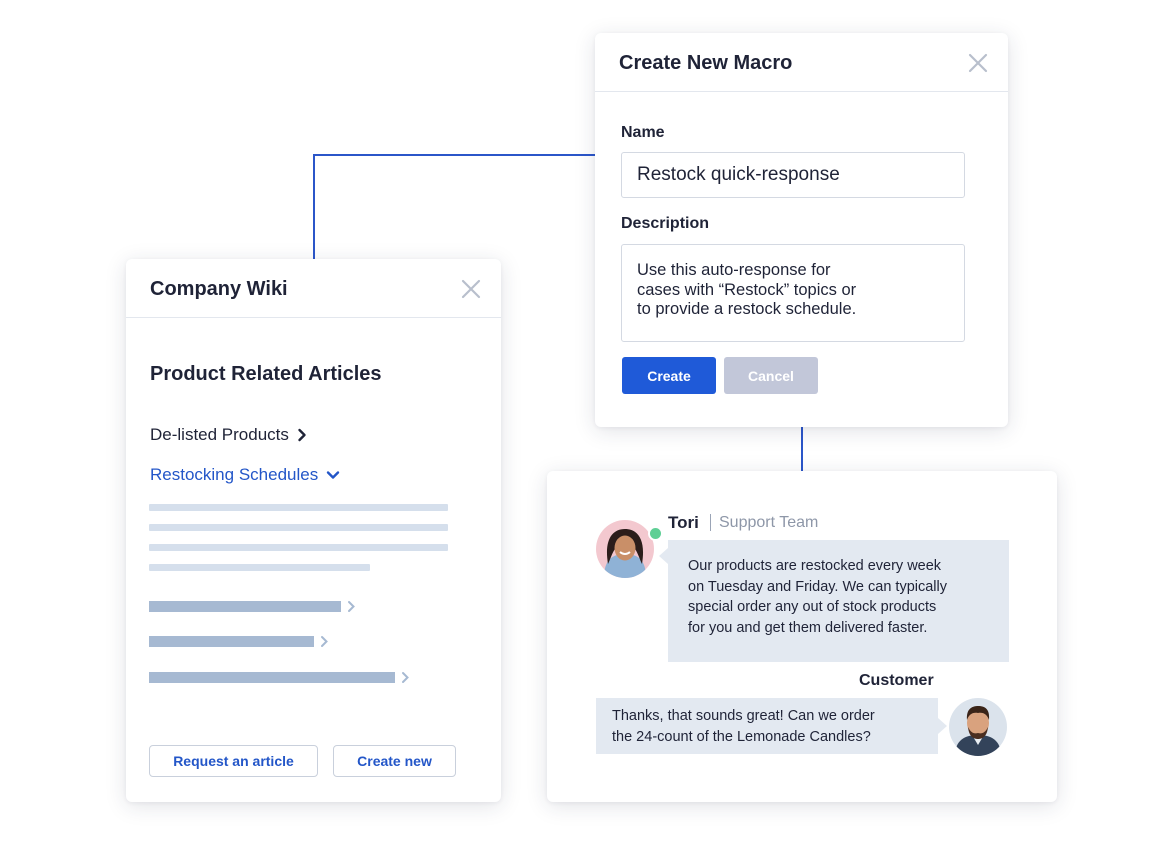  What do you see at coordinates (683, 522) in the screenshot?
I see `agent-name: Tori` at bounding box center [683, 522].